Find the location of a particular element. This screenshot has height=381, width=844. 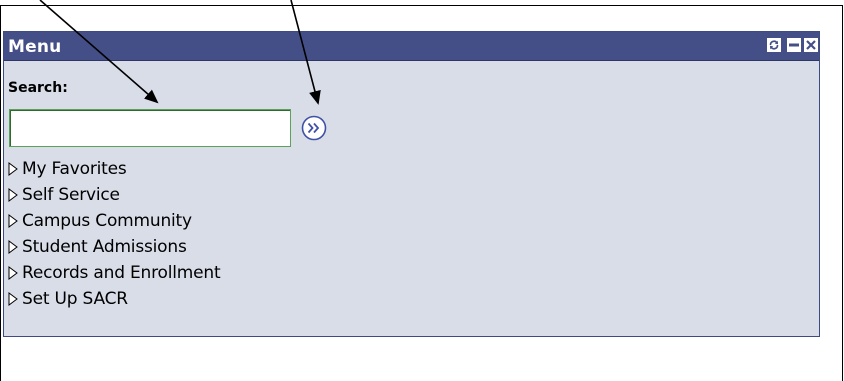

minimize-icon is located at coordinates (794, 45).